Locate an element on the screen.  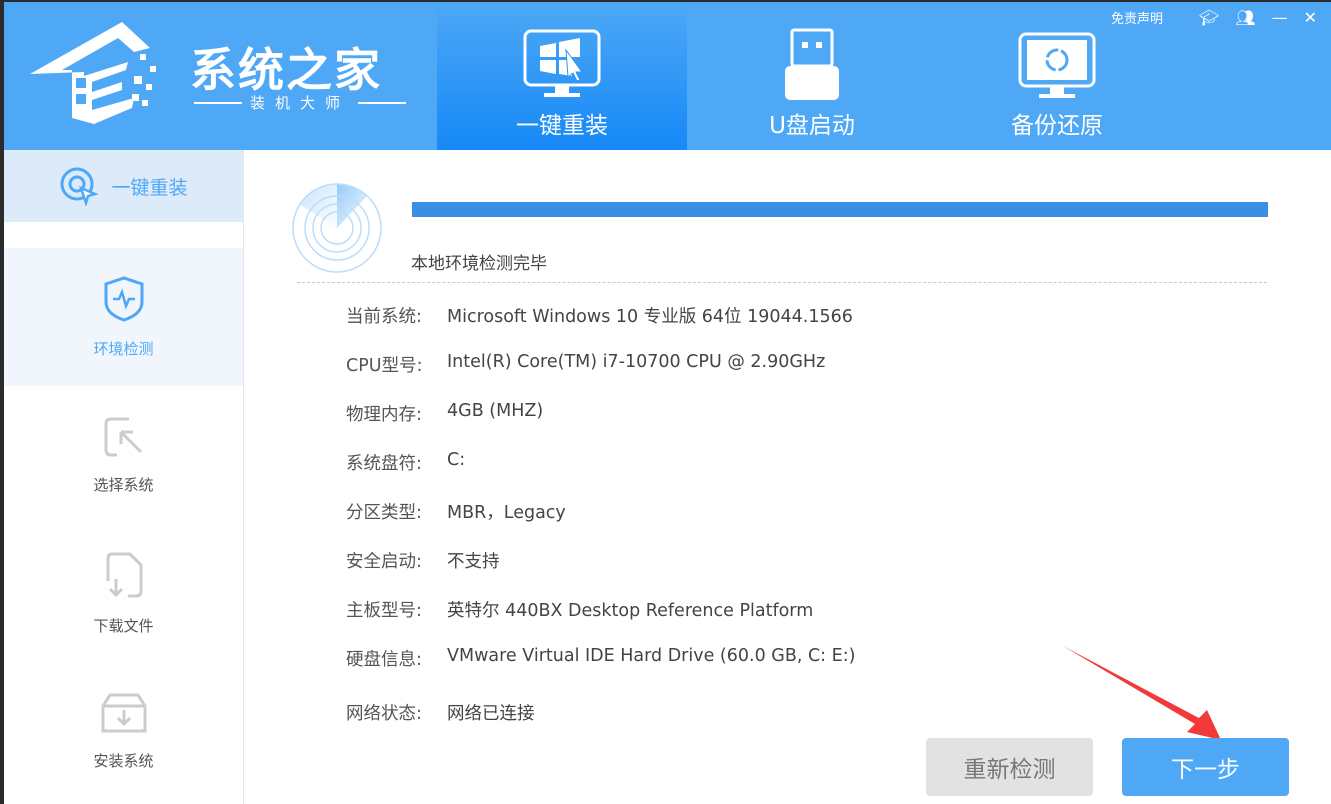
info-row: 分区类型: MBR，Legacy is located at coordinates (456, 511).